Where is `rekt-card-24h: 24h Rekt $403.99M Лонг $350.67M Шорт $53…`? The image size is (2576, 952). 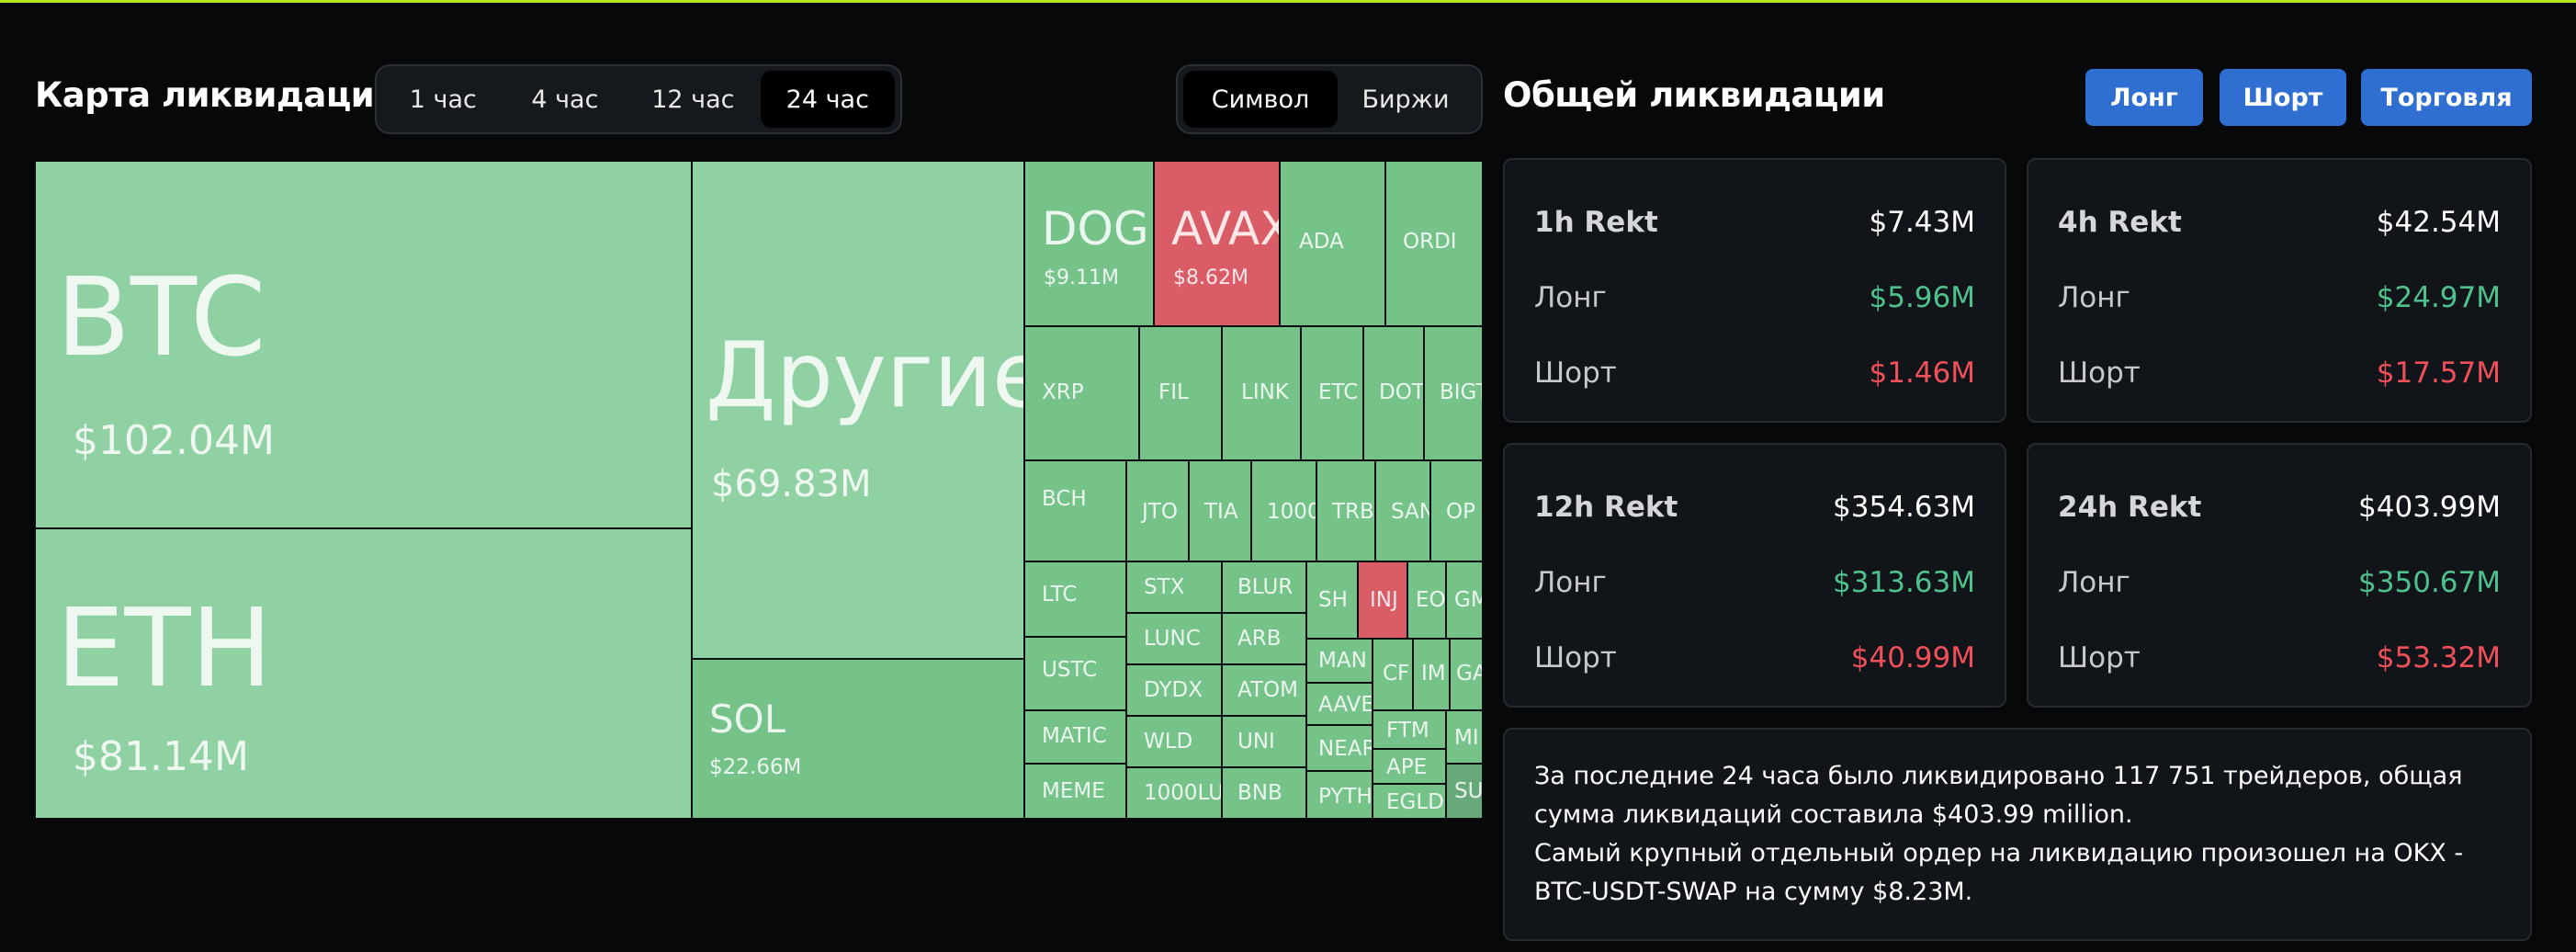 rekt-card-24h: 24h Rekt $403.99M Лонг $350.67M Шорт $53… is located at coordinates (2279, 575).